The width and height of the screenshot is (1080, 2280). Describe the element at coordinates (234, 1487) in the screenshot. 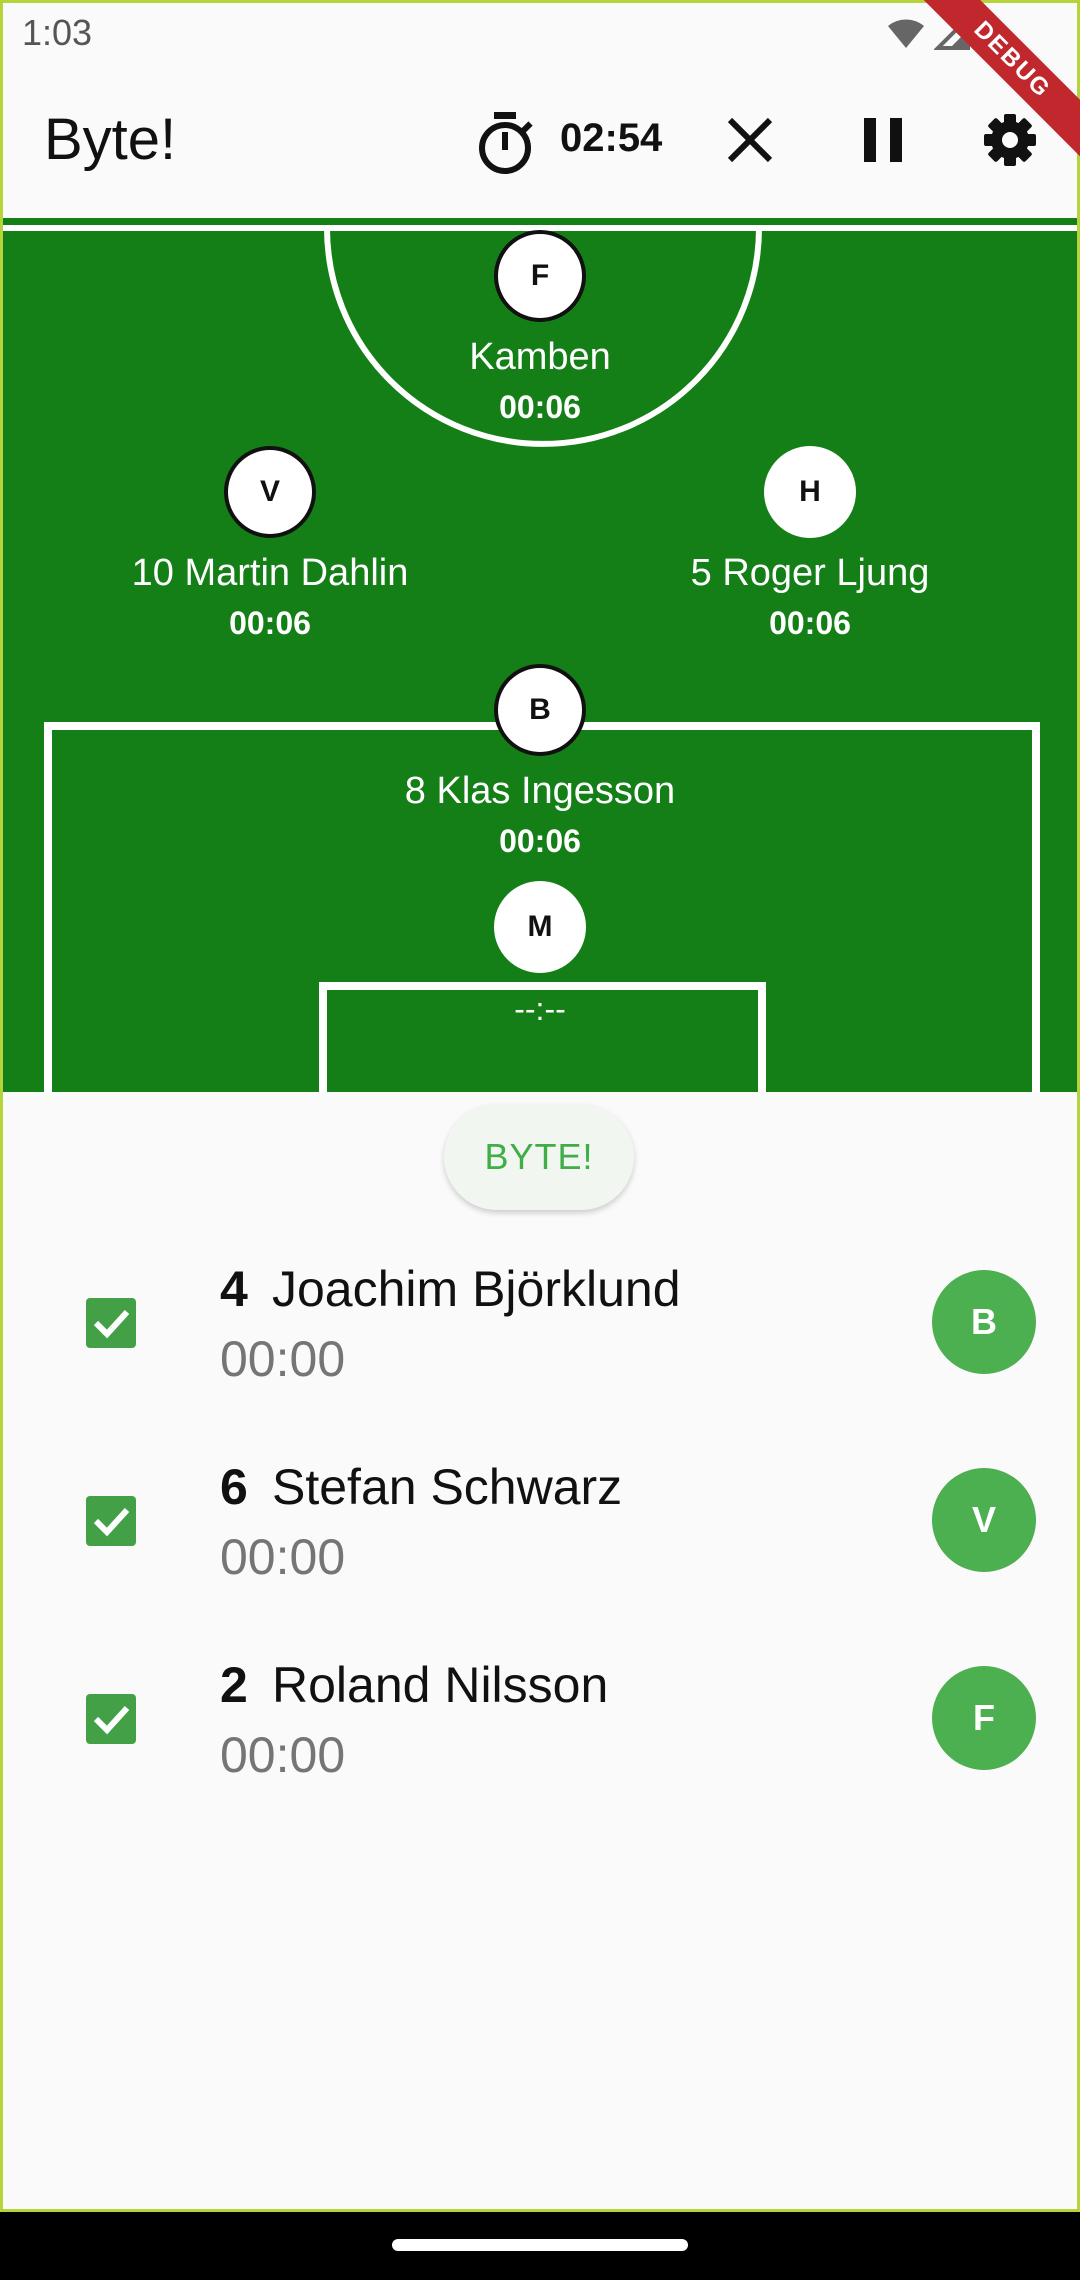

I see `player-number: 6` at that location.